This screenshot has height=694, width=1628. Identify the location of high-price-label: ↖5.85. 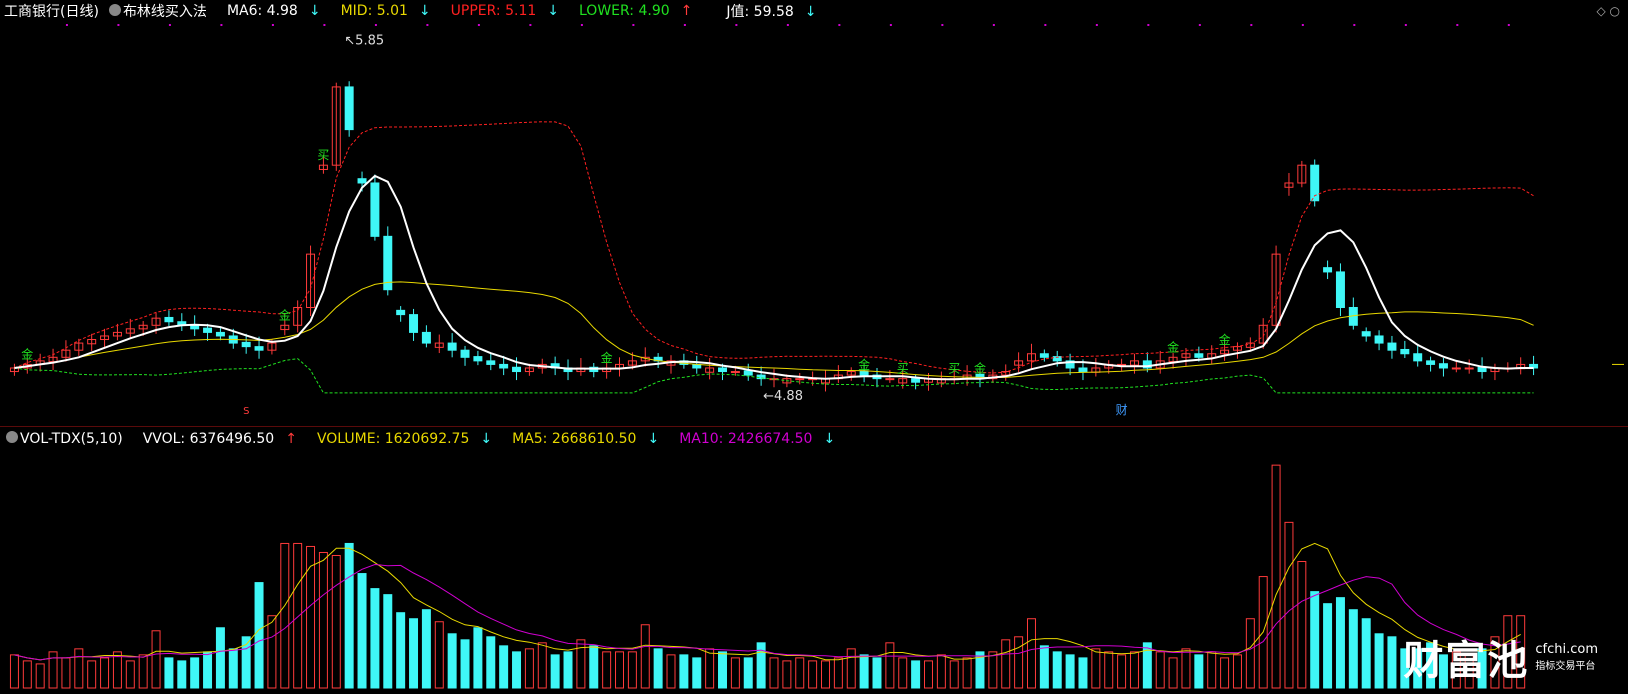
(364, 41).